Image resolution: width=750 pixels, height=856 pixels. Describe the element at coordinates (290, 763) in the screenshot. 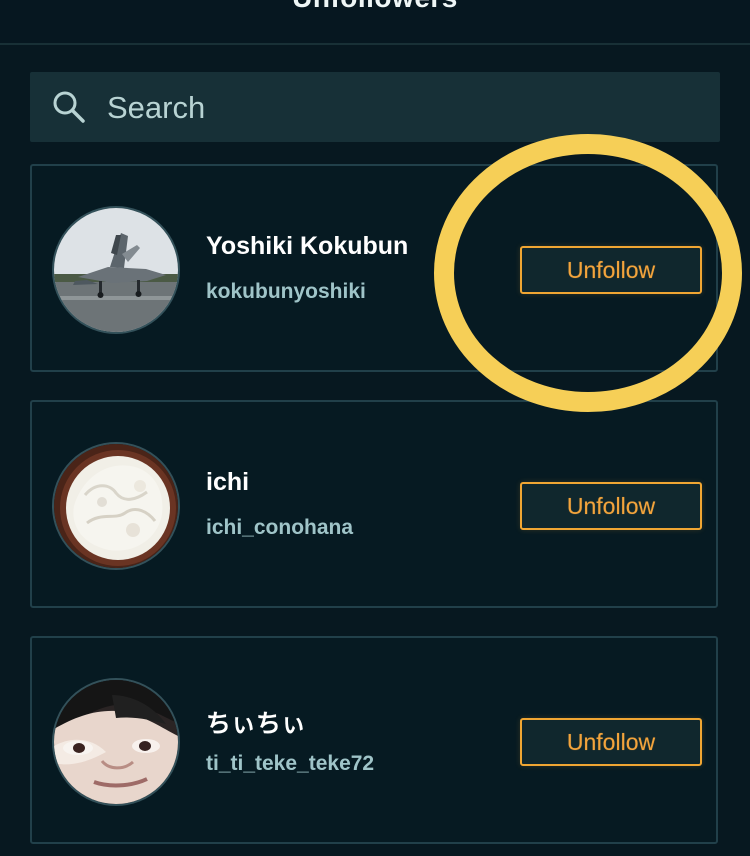

I see `user-handle: ti_ti_teke_teke72` at that location.